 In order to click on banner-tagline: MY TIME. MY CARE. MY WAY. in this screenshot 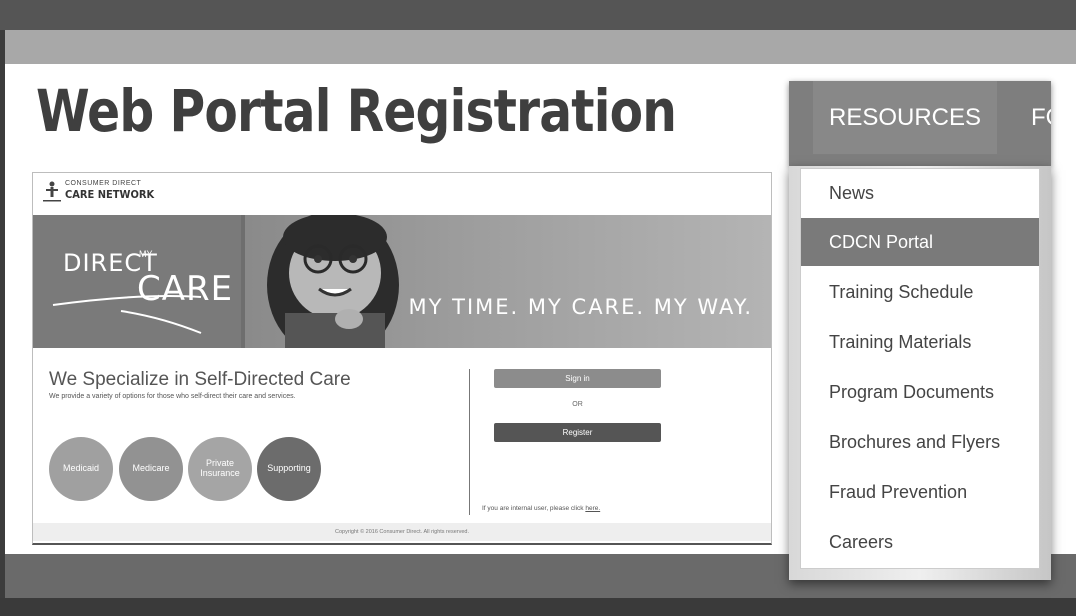, I will do `click(580, 307)`.